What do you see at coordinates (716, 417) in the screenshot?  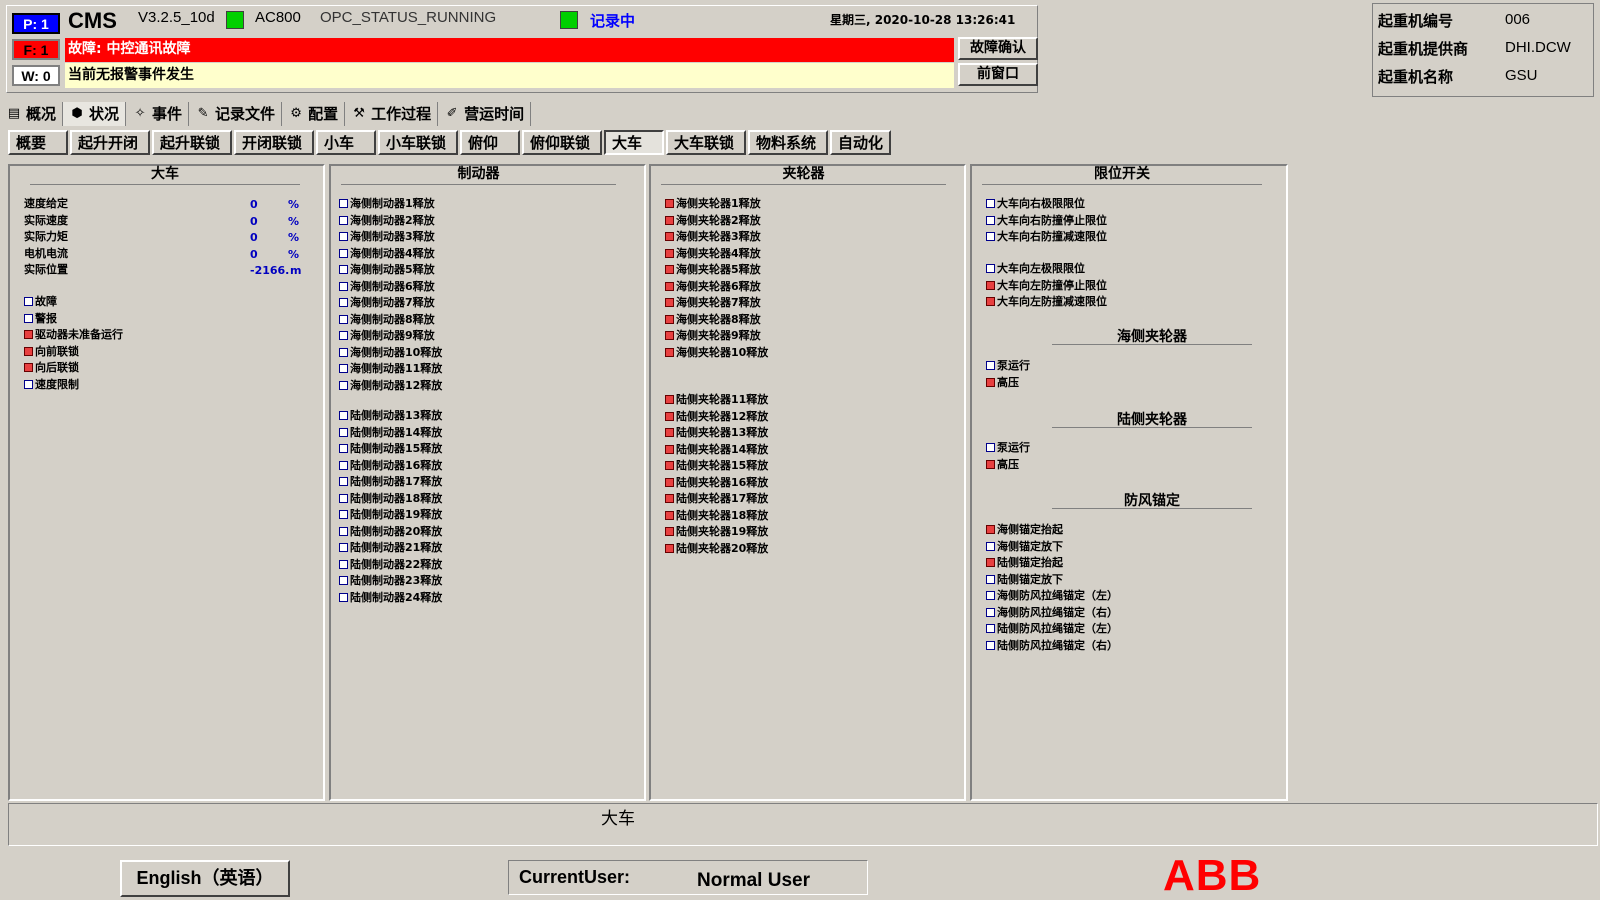 I see `land-clamp-item: 陆侧夹轮器12释放` at bounding box center [716, 417].